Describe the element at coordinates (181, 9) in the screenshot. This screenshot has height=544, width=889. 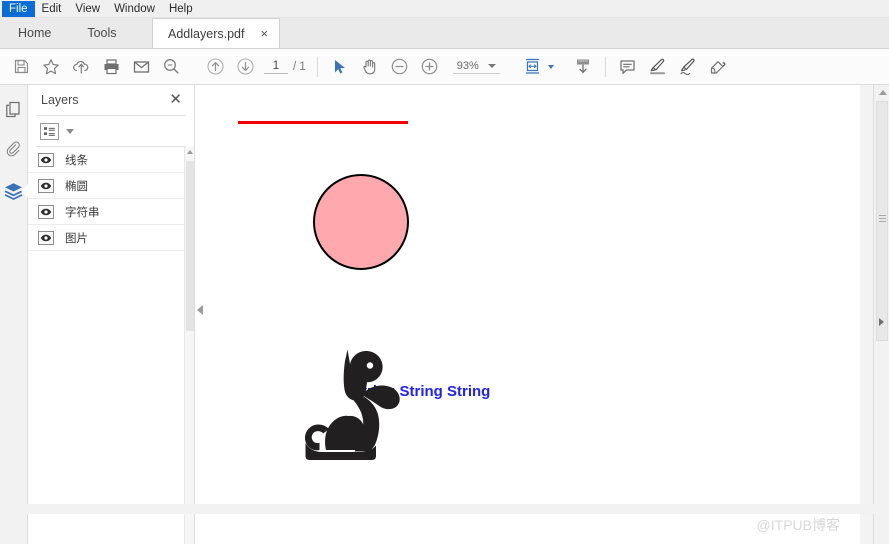
I see `menu-item-help: Help` at that location.